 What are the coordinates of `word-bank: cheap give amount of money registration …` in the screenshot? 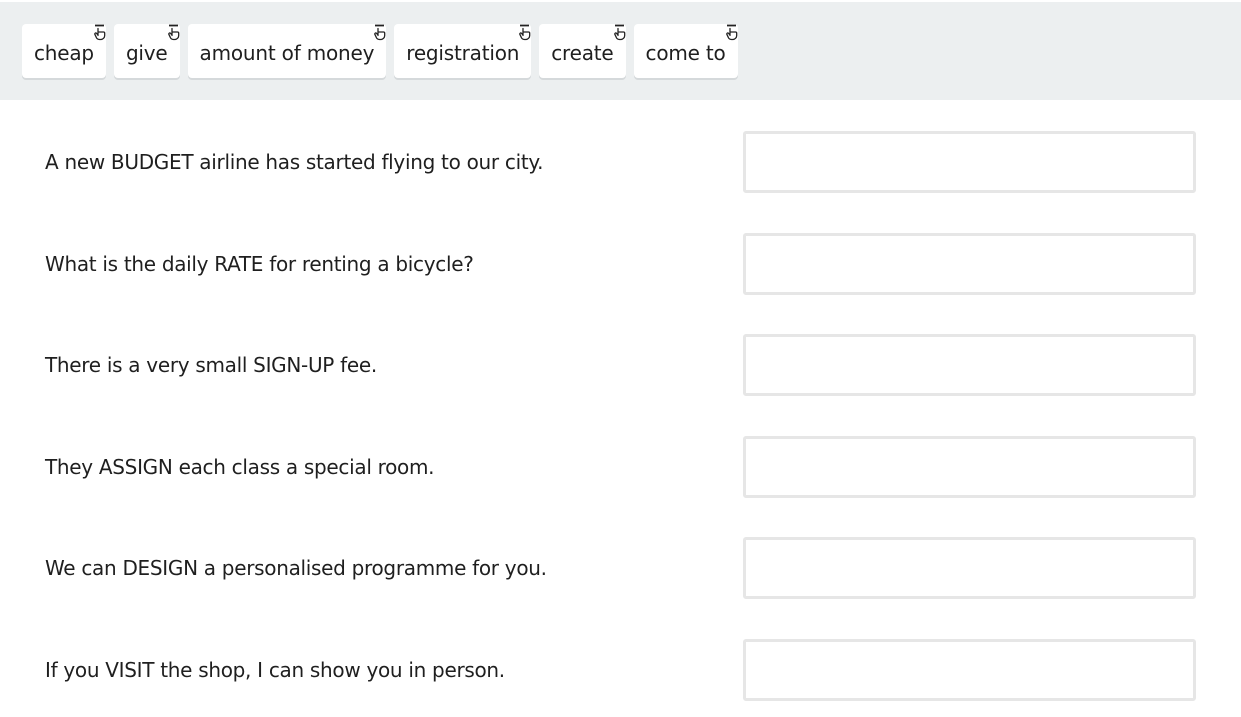 It's located at (620, 51).